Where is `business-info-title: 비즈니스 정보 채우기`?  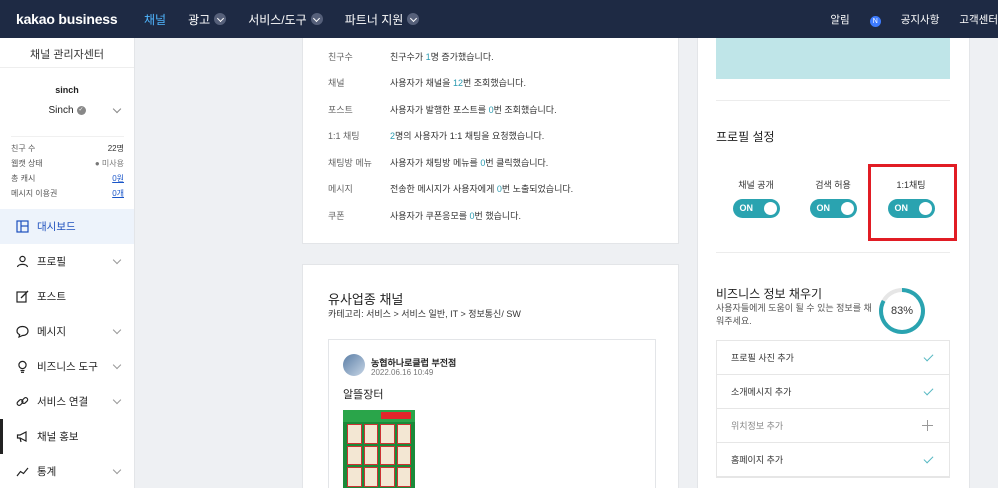
business-info-title: 비즈니스 정보 채우기 is located at coordinates (769, 294).